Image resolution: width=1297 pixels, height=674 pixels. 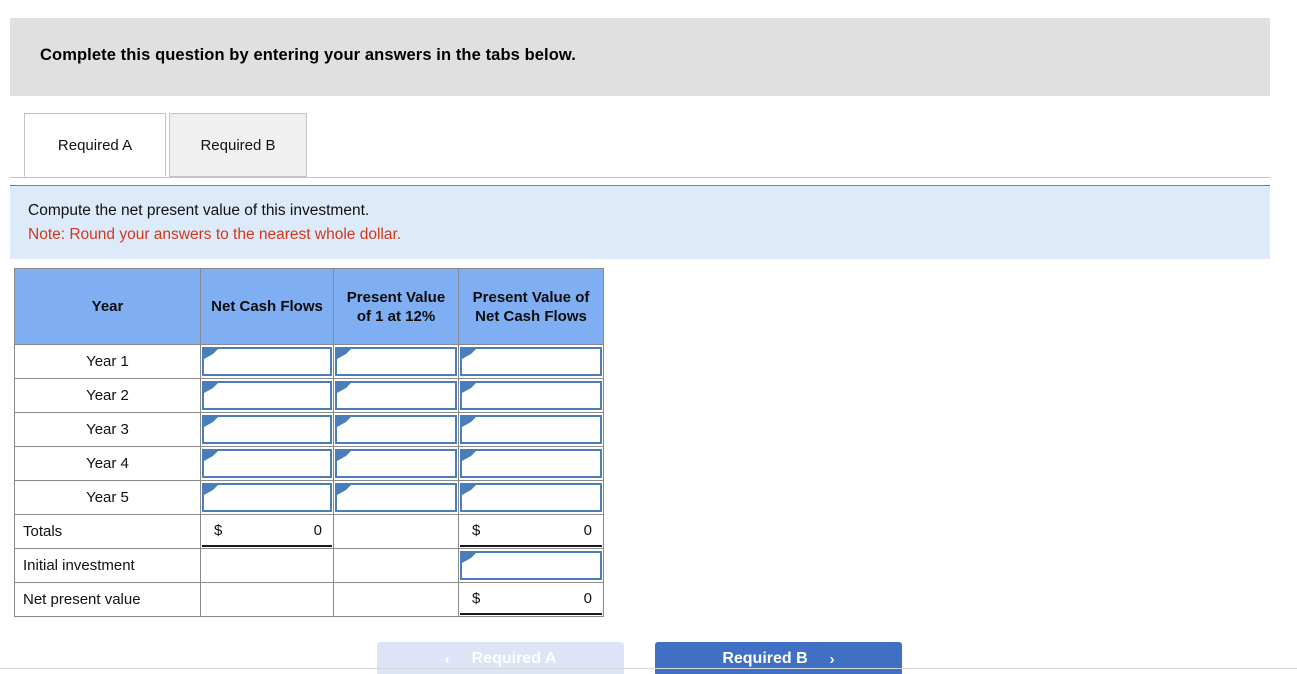 I want to click on tab-strip-baseline, so click(x=640, y=177).